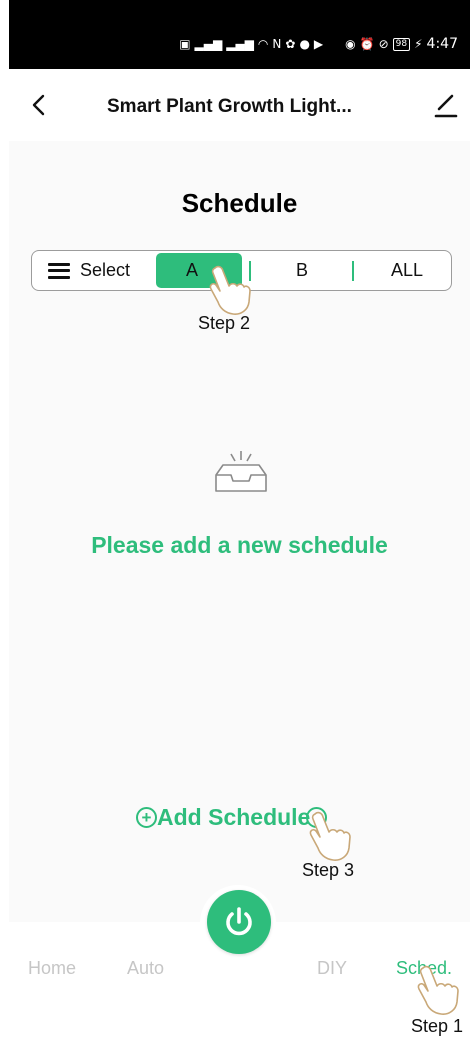 This screenshot has height=1037, width=470. I want to click on battery-level: 98, so click(401, 44).